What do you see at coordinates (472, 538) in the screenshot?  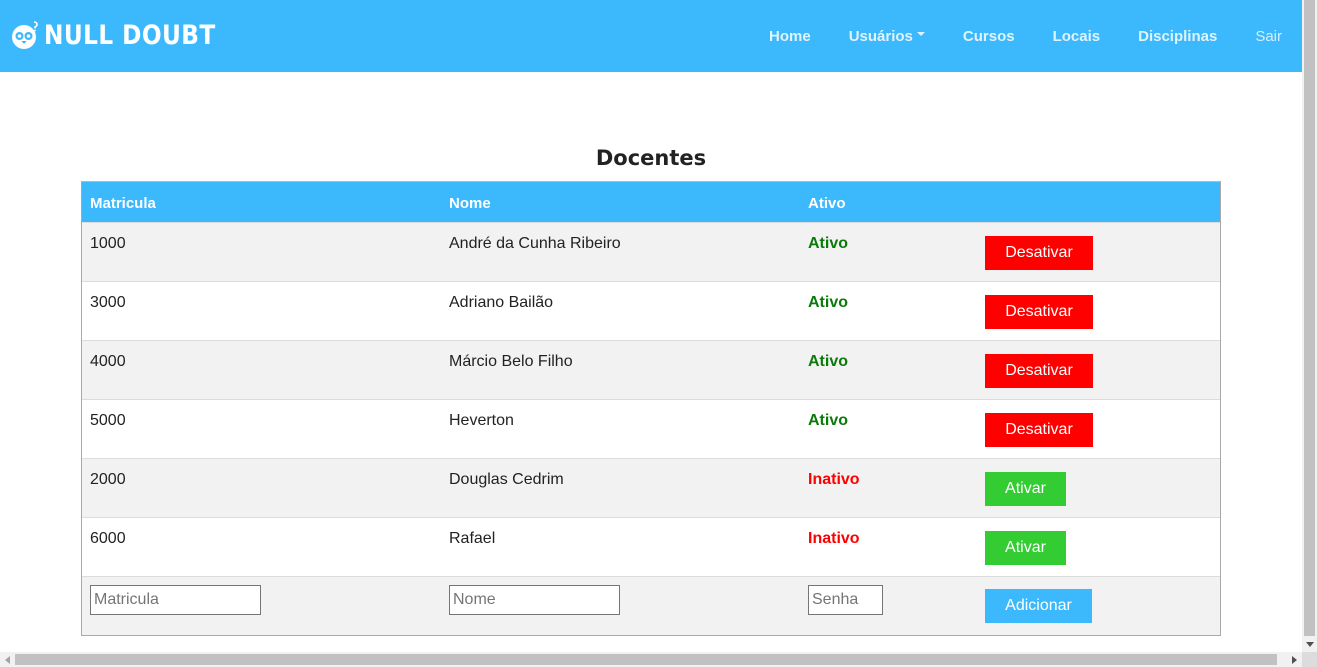 I see `cell-nome: Rafael` at bounding box center [472, 538].